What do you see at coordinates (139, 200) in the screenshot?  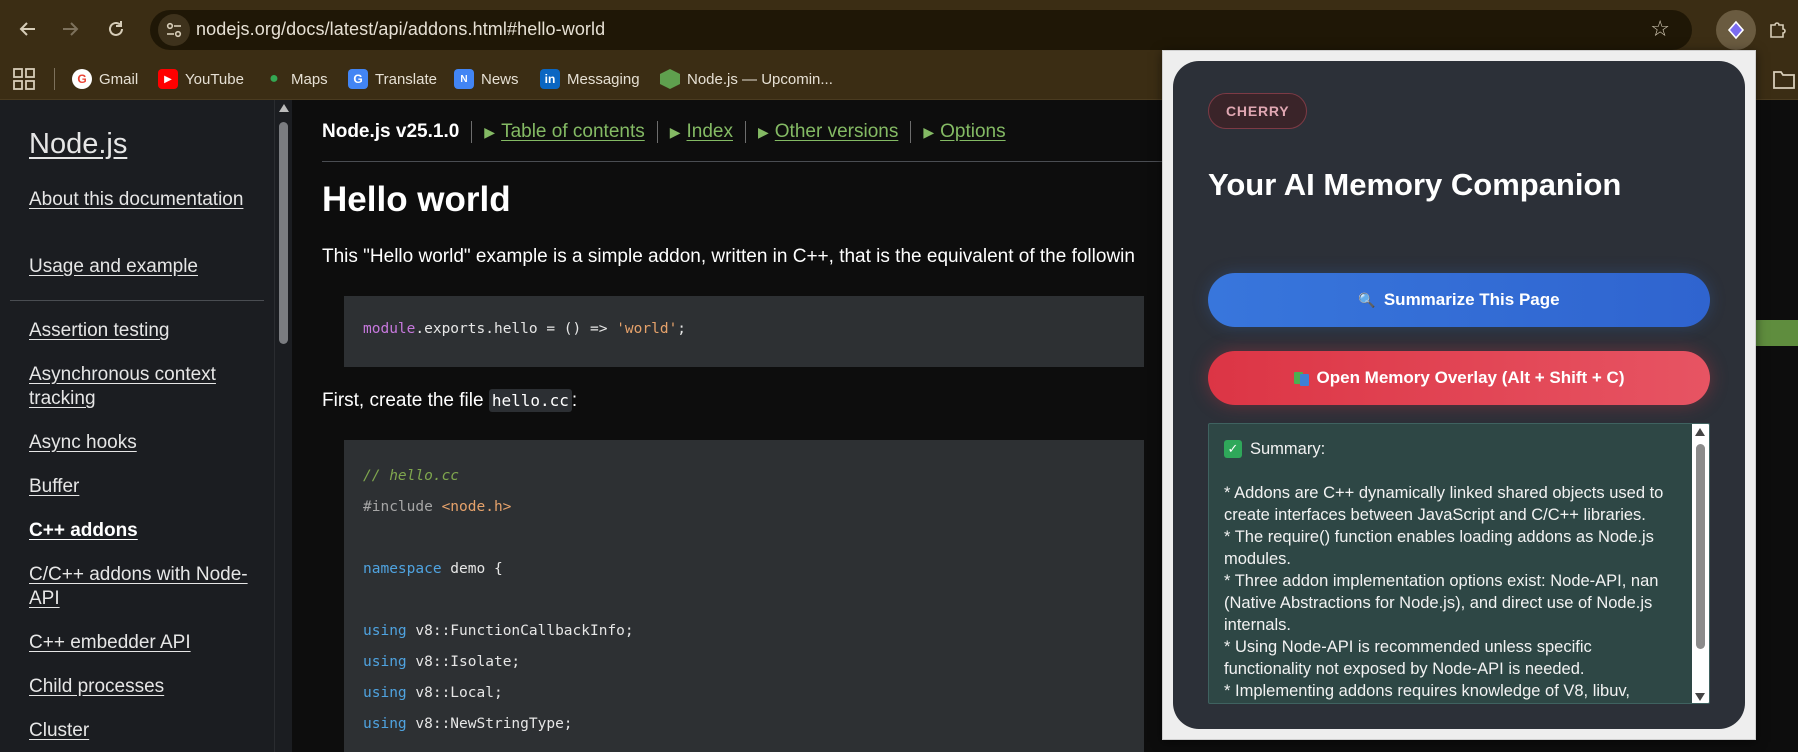 I see `sidebar-link-about: About this documentation` at bounding box center [139, 200].